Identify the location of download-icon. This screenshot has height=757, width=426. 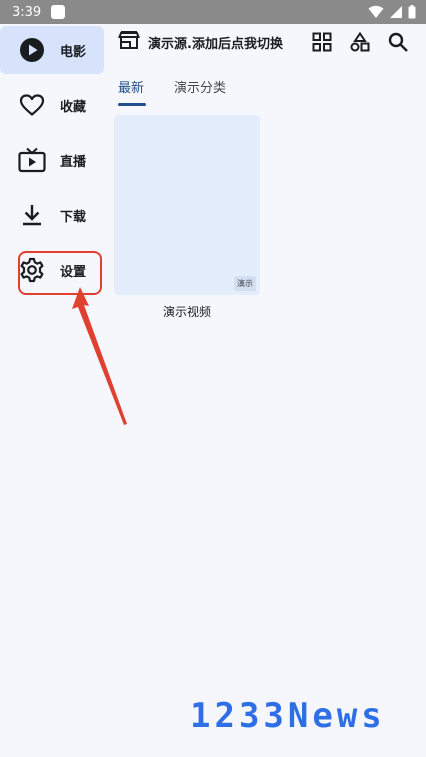
(32, 215).